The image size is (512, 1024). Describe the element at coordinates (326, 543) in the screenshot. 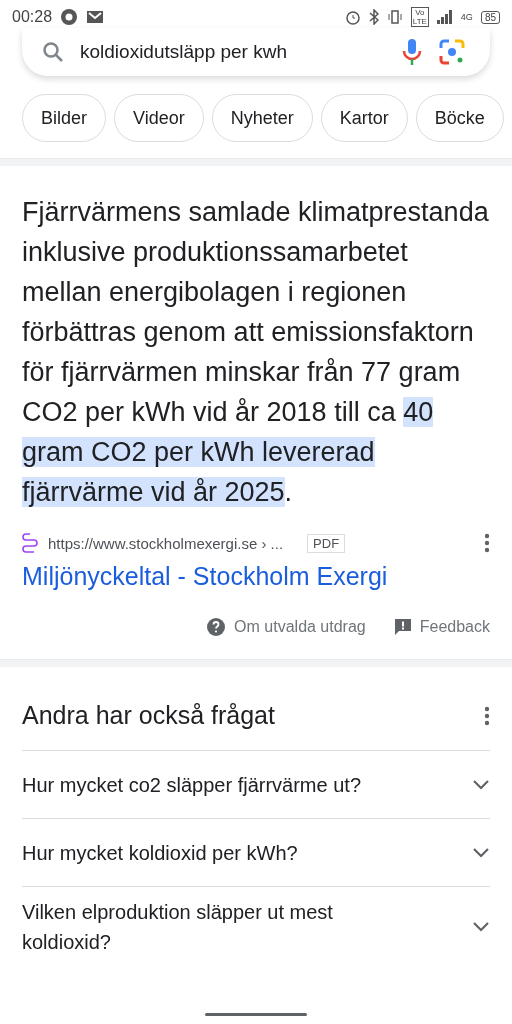

I see `file-type-tag: PDF` at that location.